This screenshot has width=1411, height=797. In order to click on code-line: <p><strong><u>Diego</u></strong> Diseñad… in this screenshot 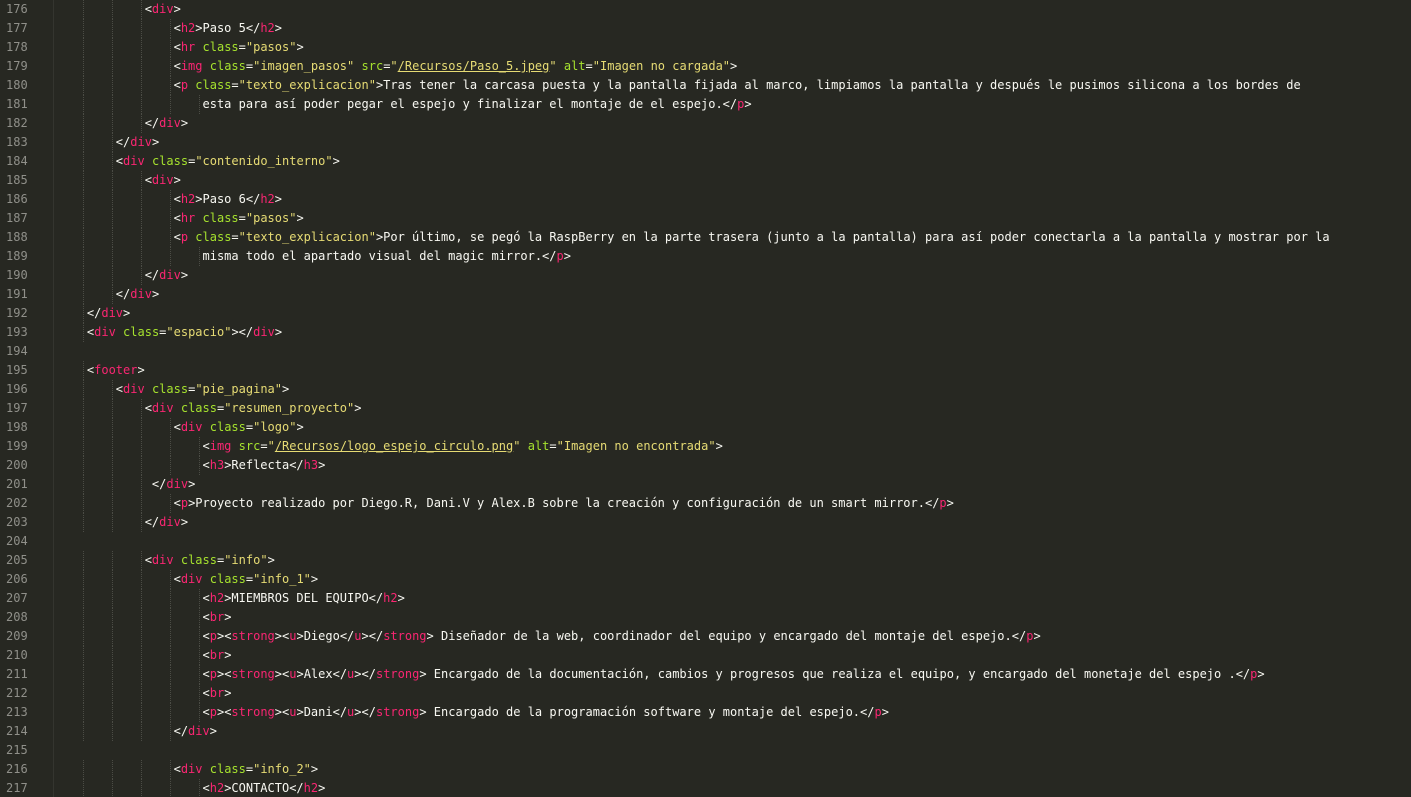, I will do `click(622, 636)`.